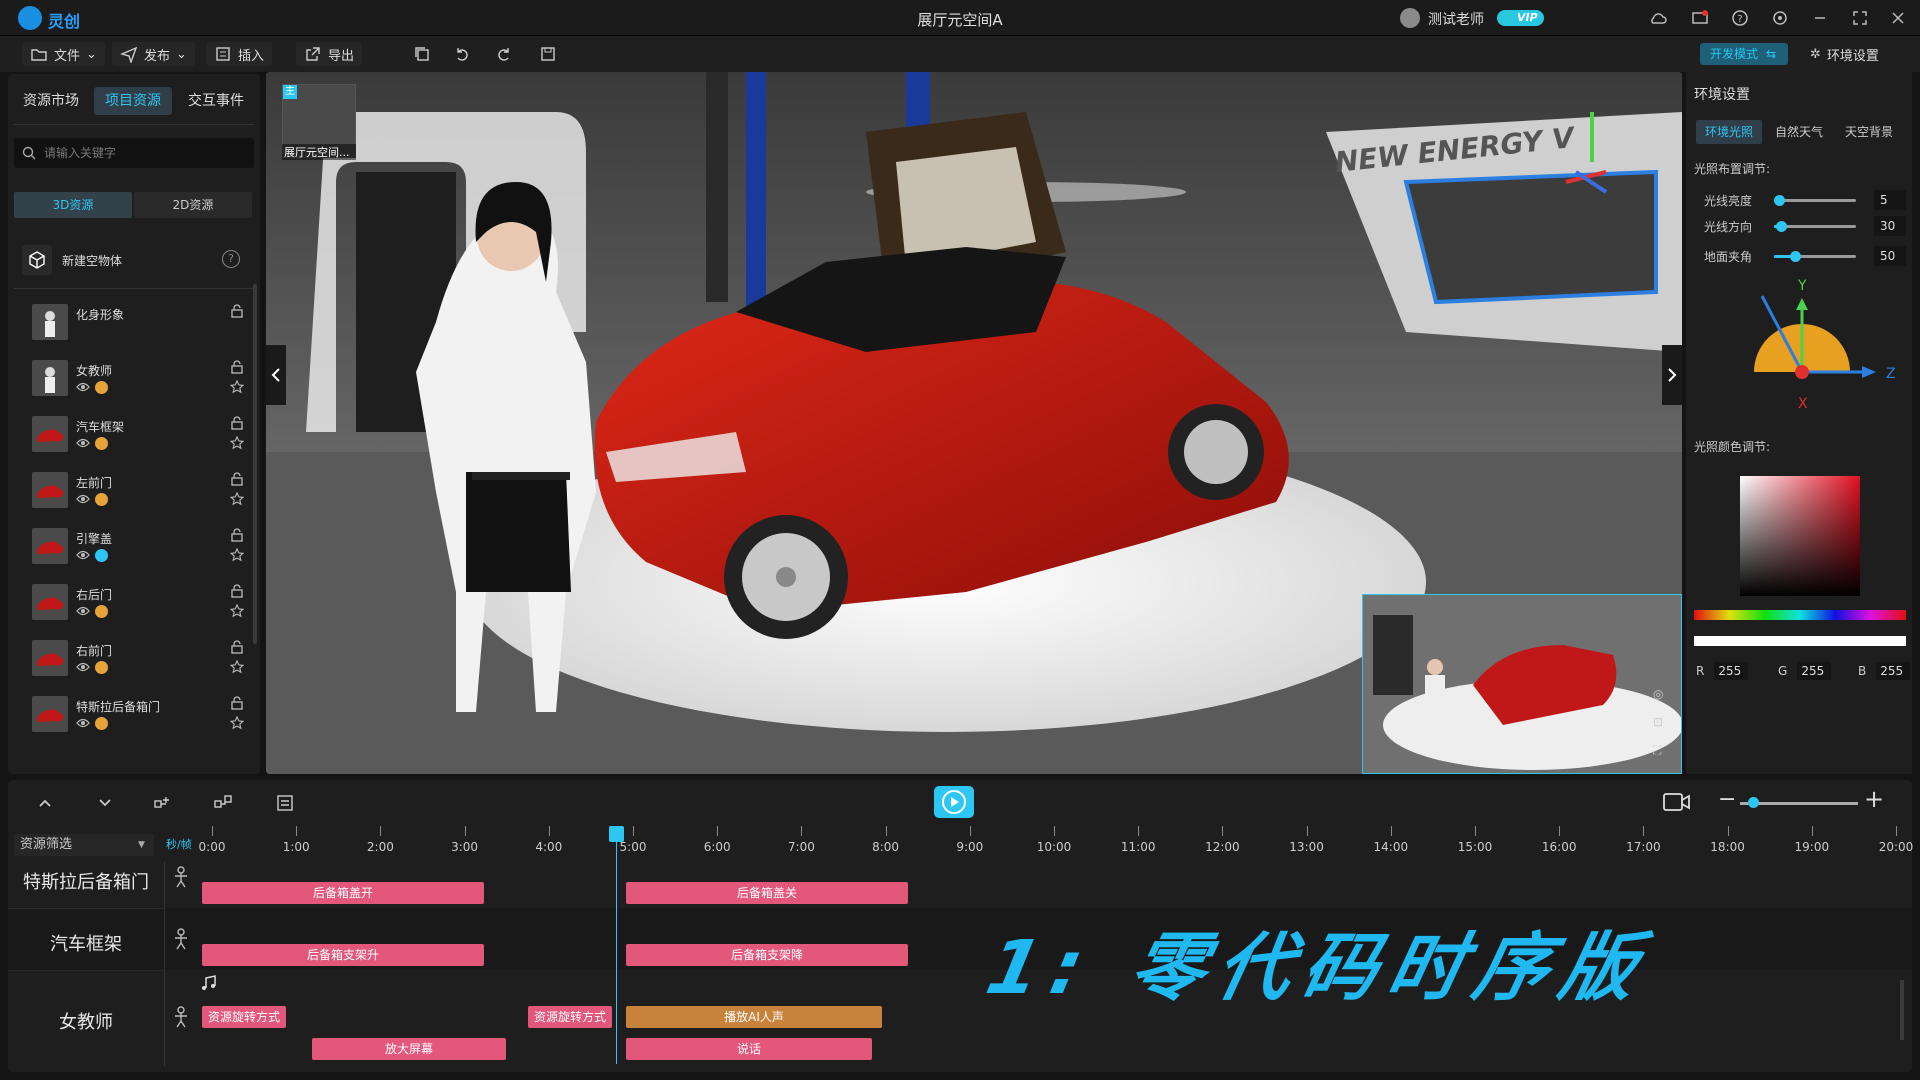  What do you see at coordinates (163, 803) in the screenshot?
I see `add-track-icon` at bounding box center [163, 803].